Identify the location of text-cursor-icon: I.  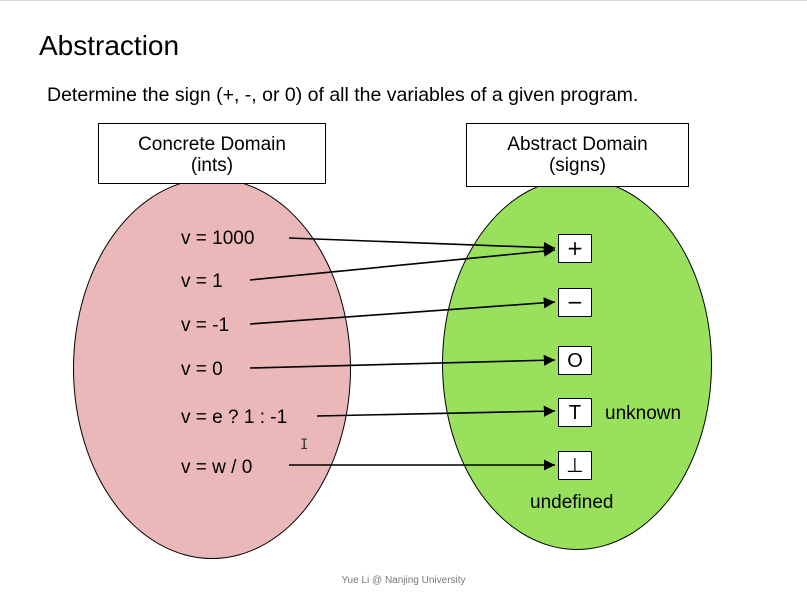
(304, 445).